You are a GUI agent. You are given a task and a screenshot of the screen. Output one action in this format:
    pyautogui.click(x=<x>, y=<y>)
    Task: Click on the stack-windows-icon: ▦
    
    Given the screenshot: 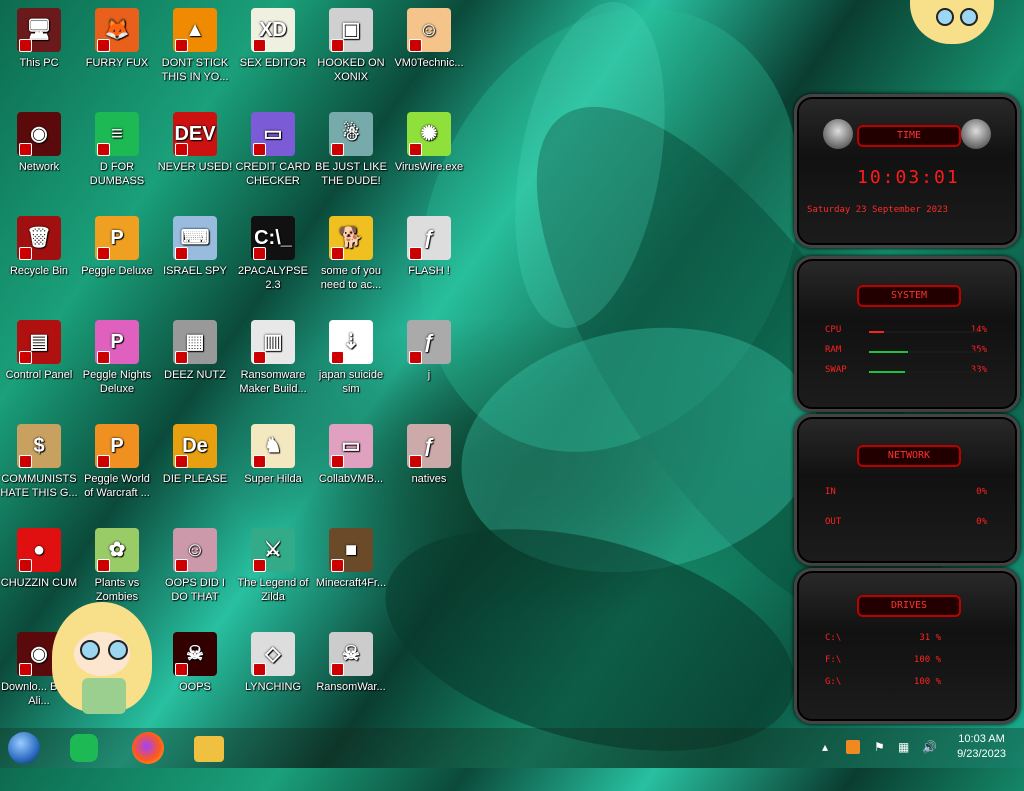 What is the action you would take?
    pyautogui.click(x=195, y=342)
    